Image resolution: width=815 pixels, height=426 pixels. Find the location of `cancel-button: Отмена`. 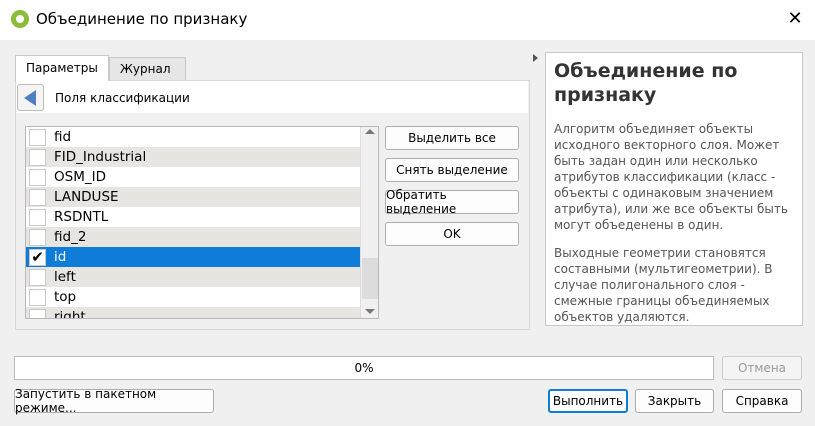

cancel-button: Отмена is located at coordinates (762, 368).